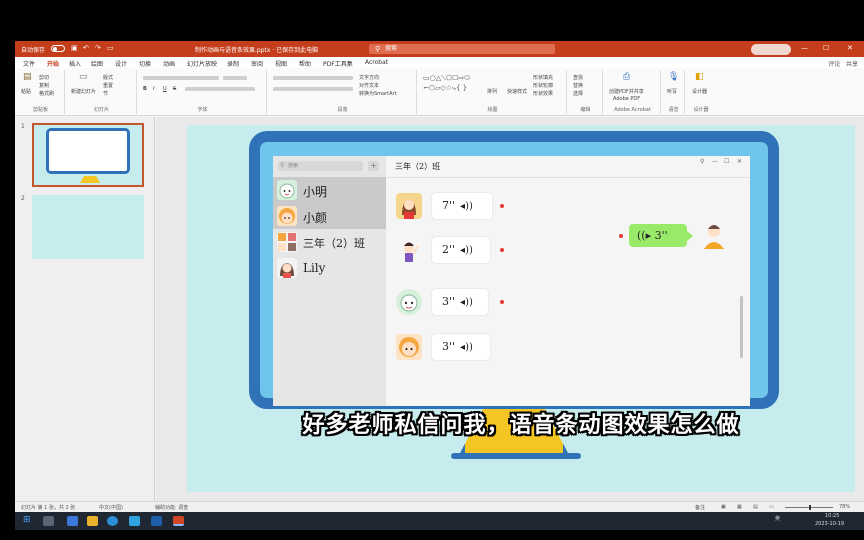 The image size is (864, 540). Describe the element at coordinates (672, 91) in the screenshot. I see `dictate-label: 听写` at that location.